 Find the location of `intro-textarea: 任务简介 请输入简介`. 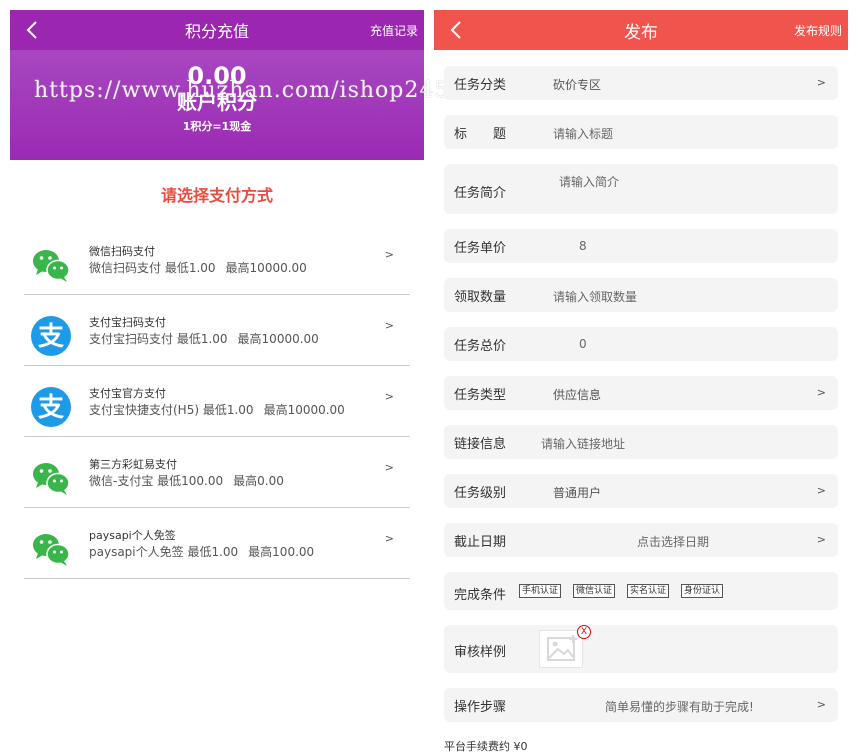

intro-textarea: 任务简介 请输入简介 is located at coordinates (641, 189).